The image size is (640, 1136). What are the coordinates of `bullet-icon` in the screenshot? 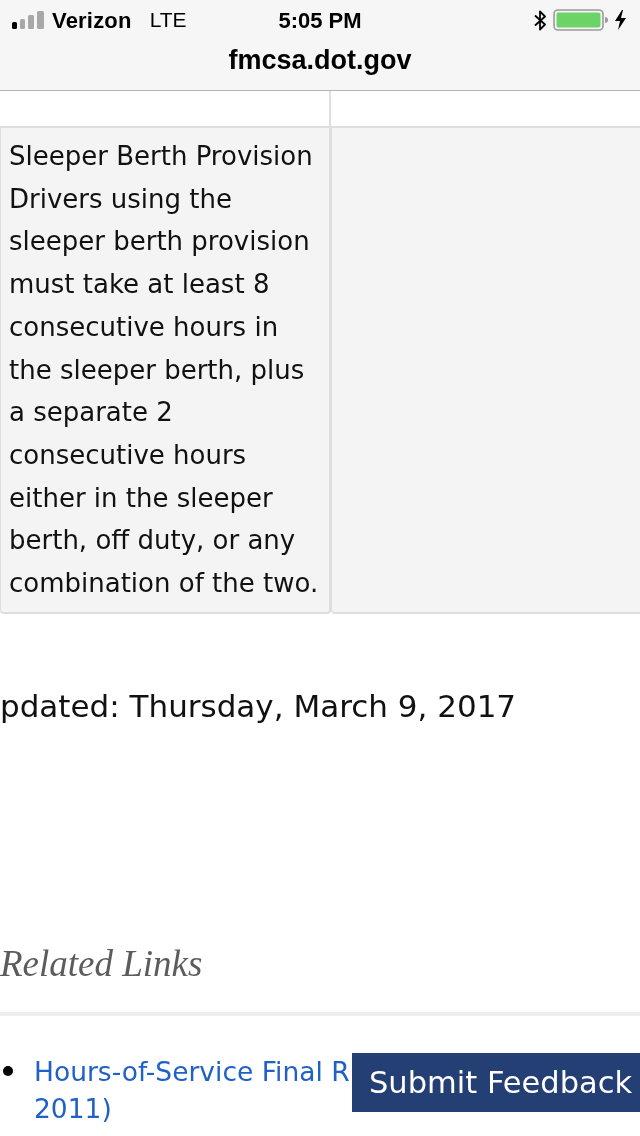 It's located at (8, 1070).